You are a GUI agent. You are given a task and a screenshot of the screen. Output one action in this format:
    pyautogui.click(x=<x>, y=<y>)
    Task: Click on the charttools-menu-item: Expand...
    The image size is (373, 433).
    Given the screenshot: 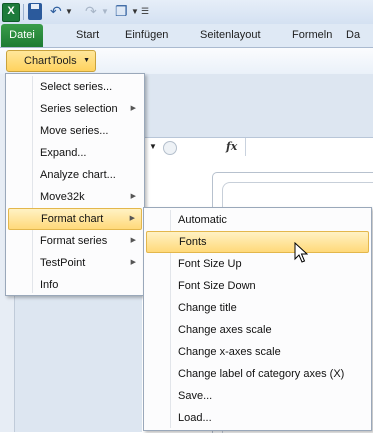 What is the action you would take?
    pyautogui.click(x=75, y=153)
    